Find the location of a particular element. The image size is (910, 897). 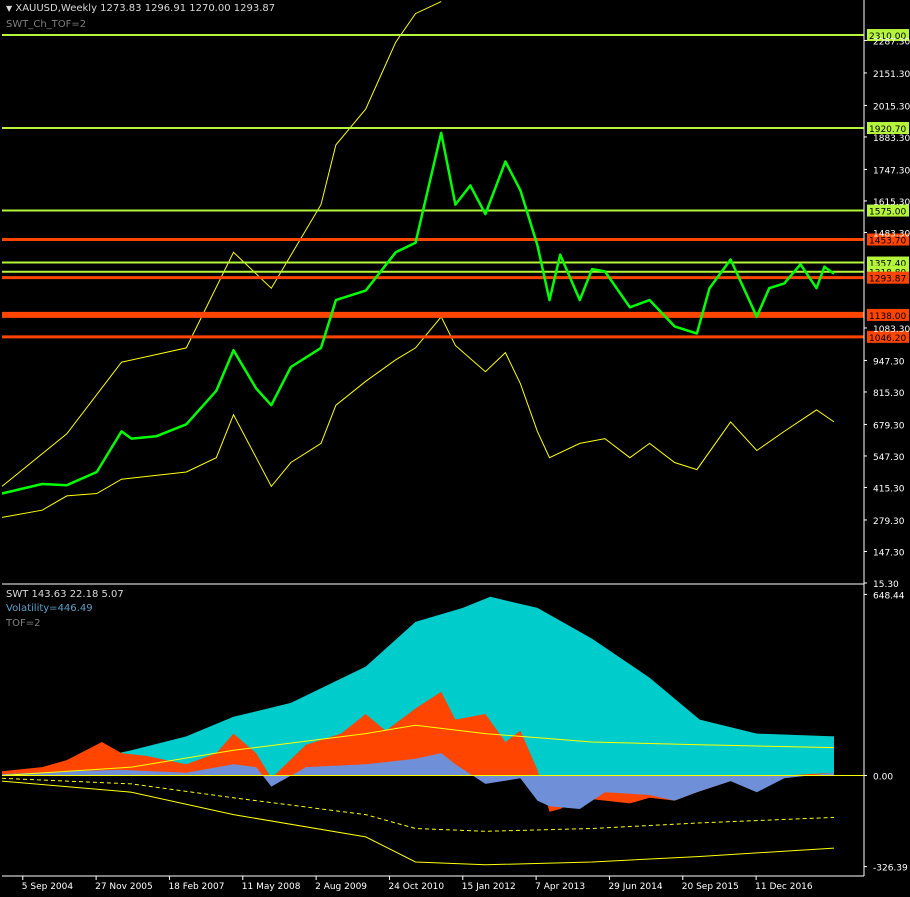

price-tick-label-6: 1615.30 is located at coordinates (891, 203).